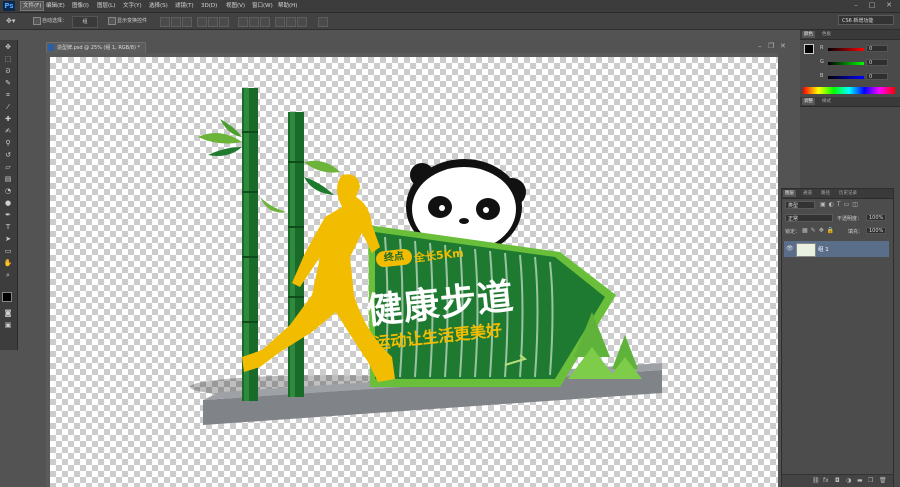 This screenshot has height=487, width=900. What do you see at coordinates (826, 34) in the screenshot?
I see `tab-swatches: 色板` at bounding box center [826, 34].